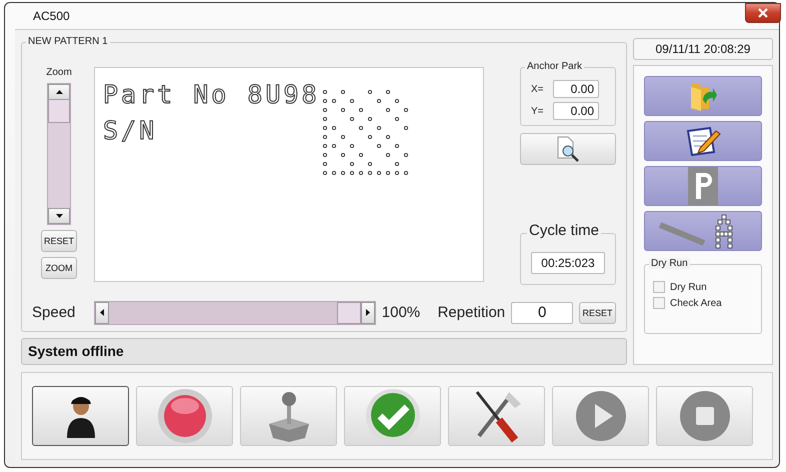  What do you see at coordinates (568, 263) in the screenshot?
I see `cycle-time-field: 00:25:023` at bounding box center [568, 263].